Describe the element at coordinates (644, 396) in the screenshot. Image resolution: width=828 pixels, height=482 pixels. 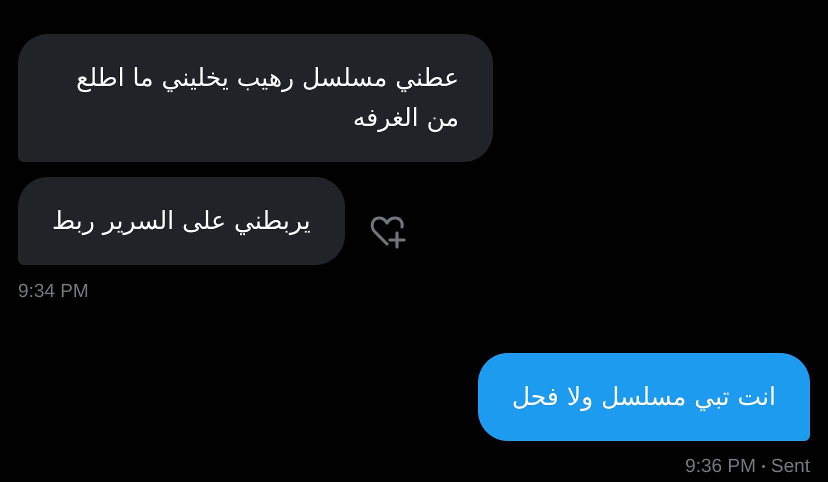
I see `message-bubble: انت تبي مسلسل ولا فحل` at that location.